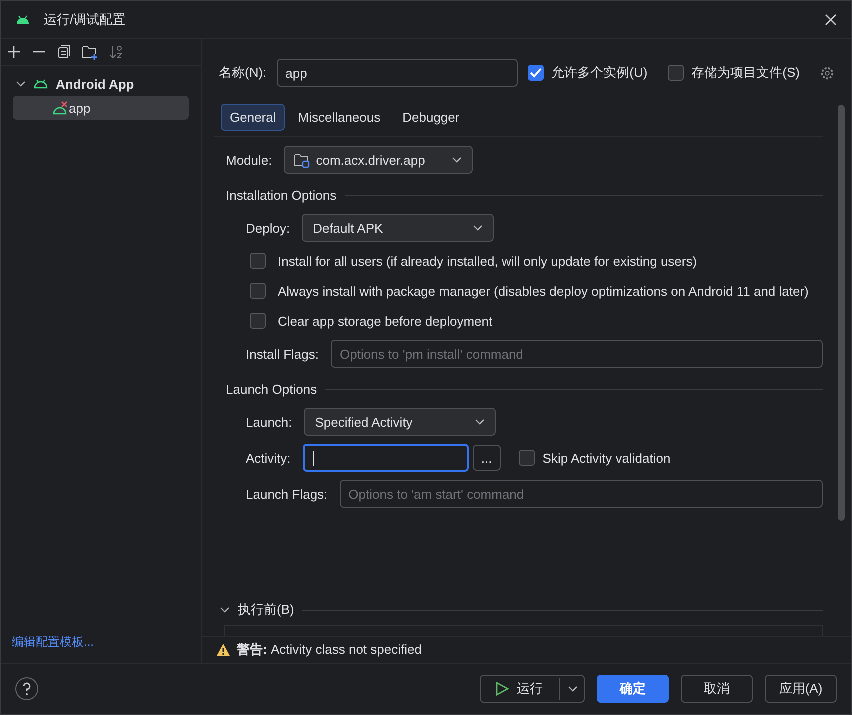  Describe the element at coordinates (268, 458) in the screenshot. I see `field-label: Activity:` at that location.